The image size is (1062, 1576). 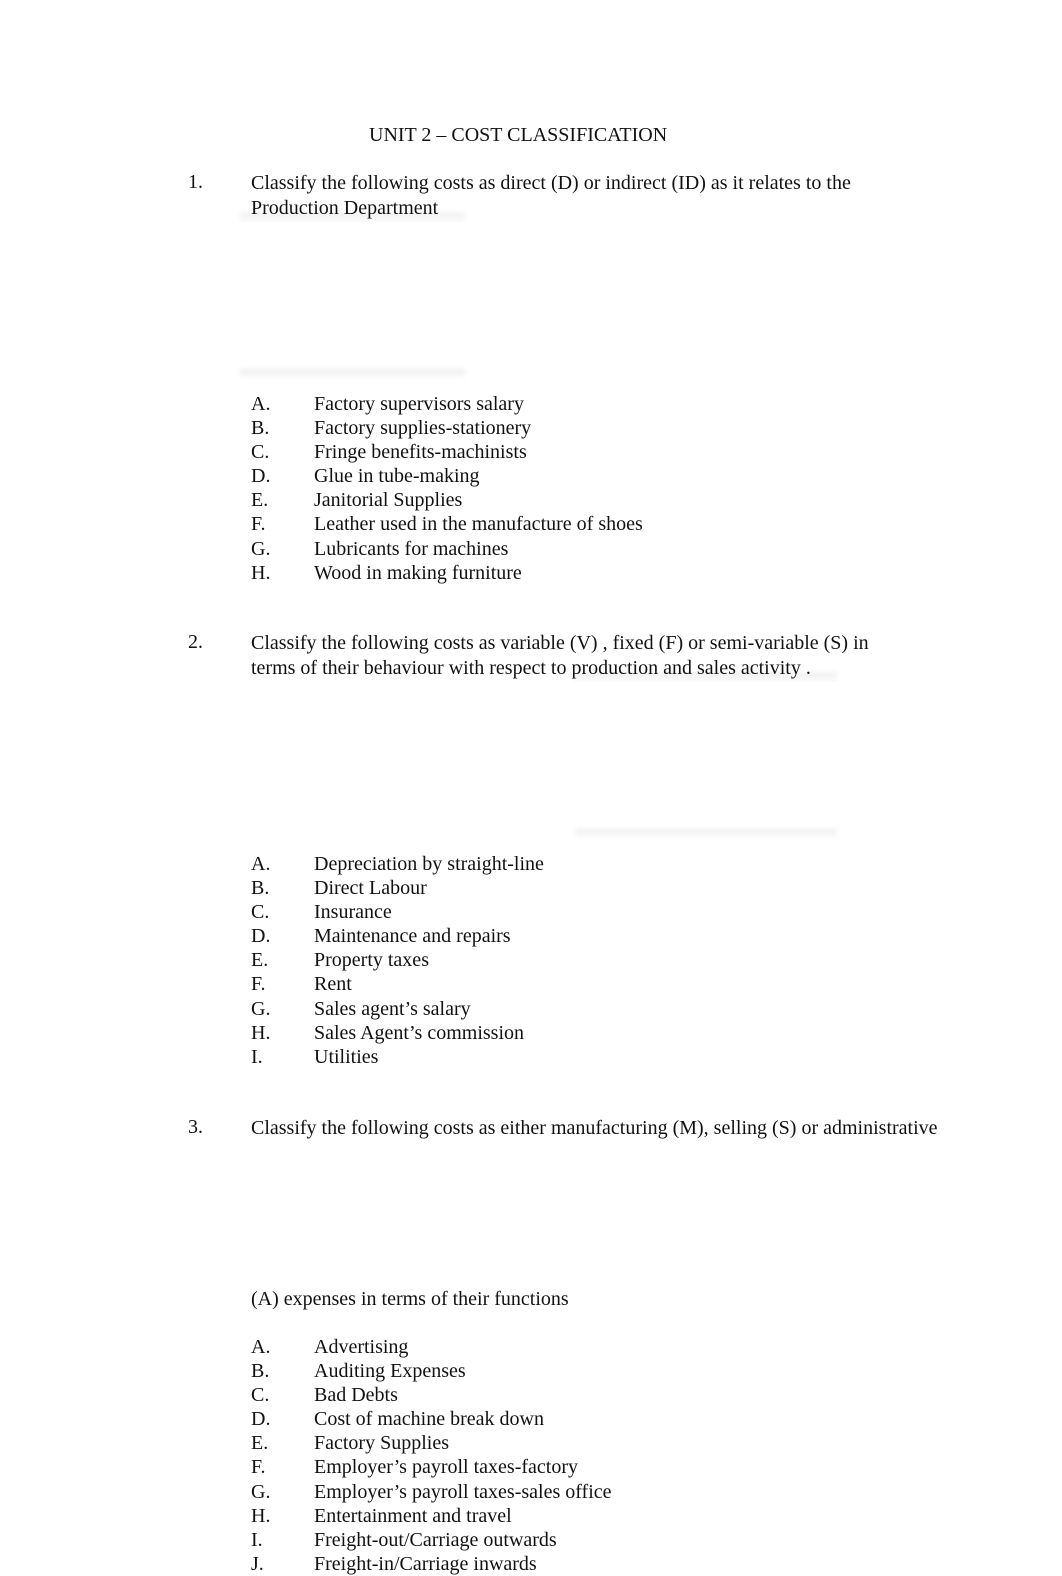 What do you see at coordinates (463, 1491) in the screenshot?
I see `item-text: Employer’s payroll taxes-sales office` at bounding box center [463, 1491].